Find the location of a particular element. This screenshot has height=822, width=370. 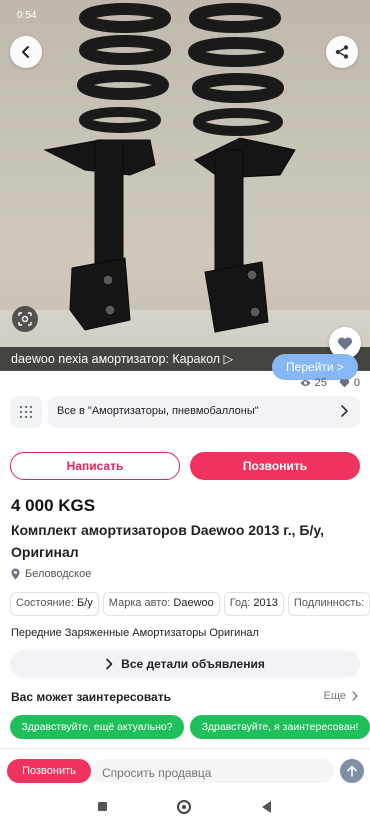

location-text: Беловодское is located at coordinates (58, 574).